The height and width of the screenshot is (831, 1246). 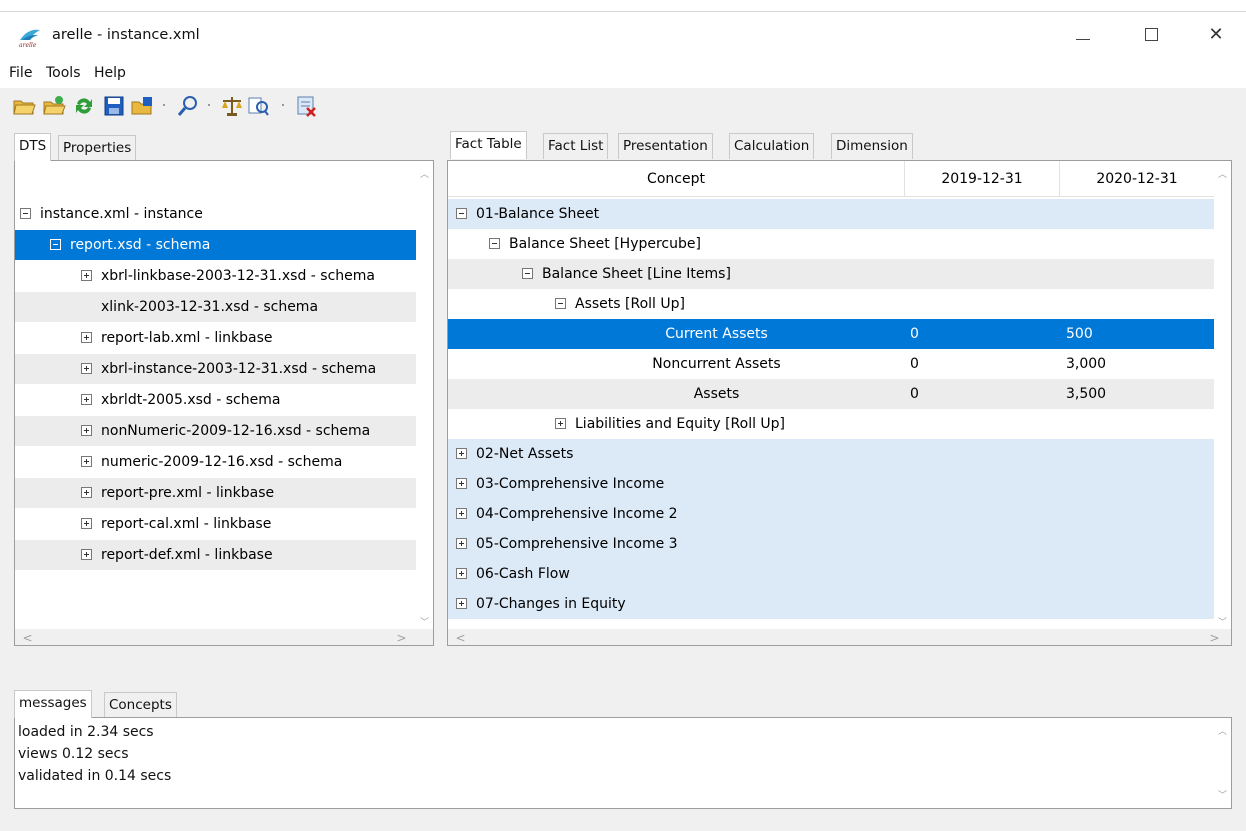 I want to click on menu-tools: Tools, so click(x=63, y=73).